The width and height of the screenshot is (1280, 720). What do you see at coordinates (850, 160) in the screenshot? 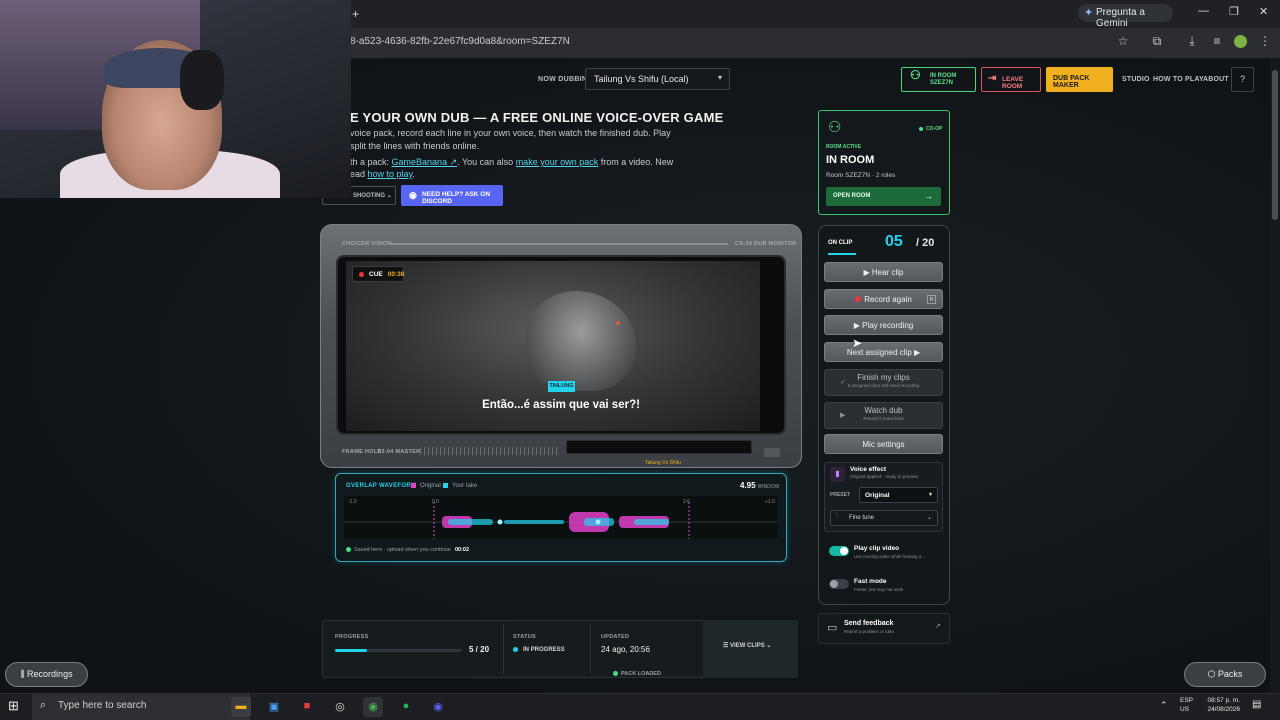
I see `in-room-heading: IN ROOM` at bounding box center [850, 160].